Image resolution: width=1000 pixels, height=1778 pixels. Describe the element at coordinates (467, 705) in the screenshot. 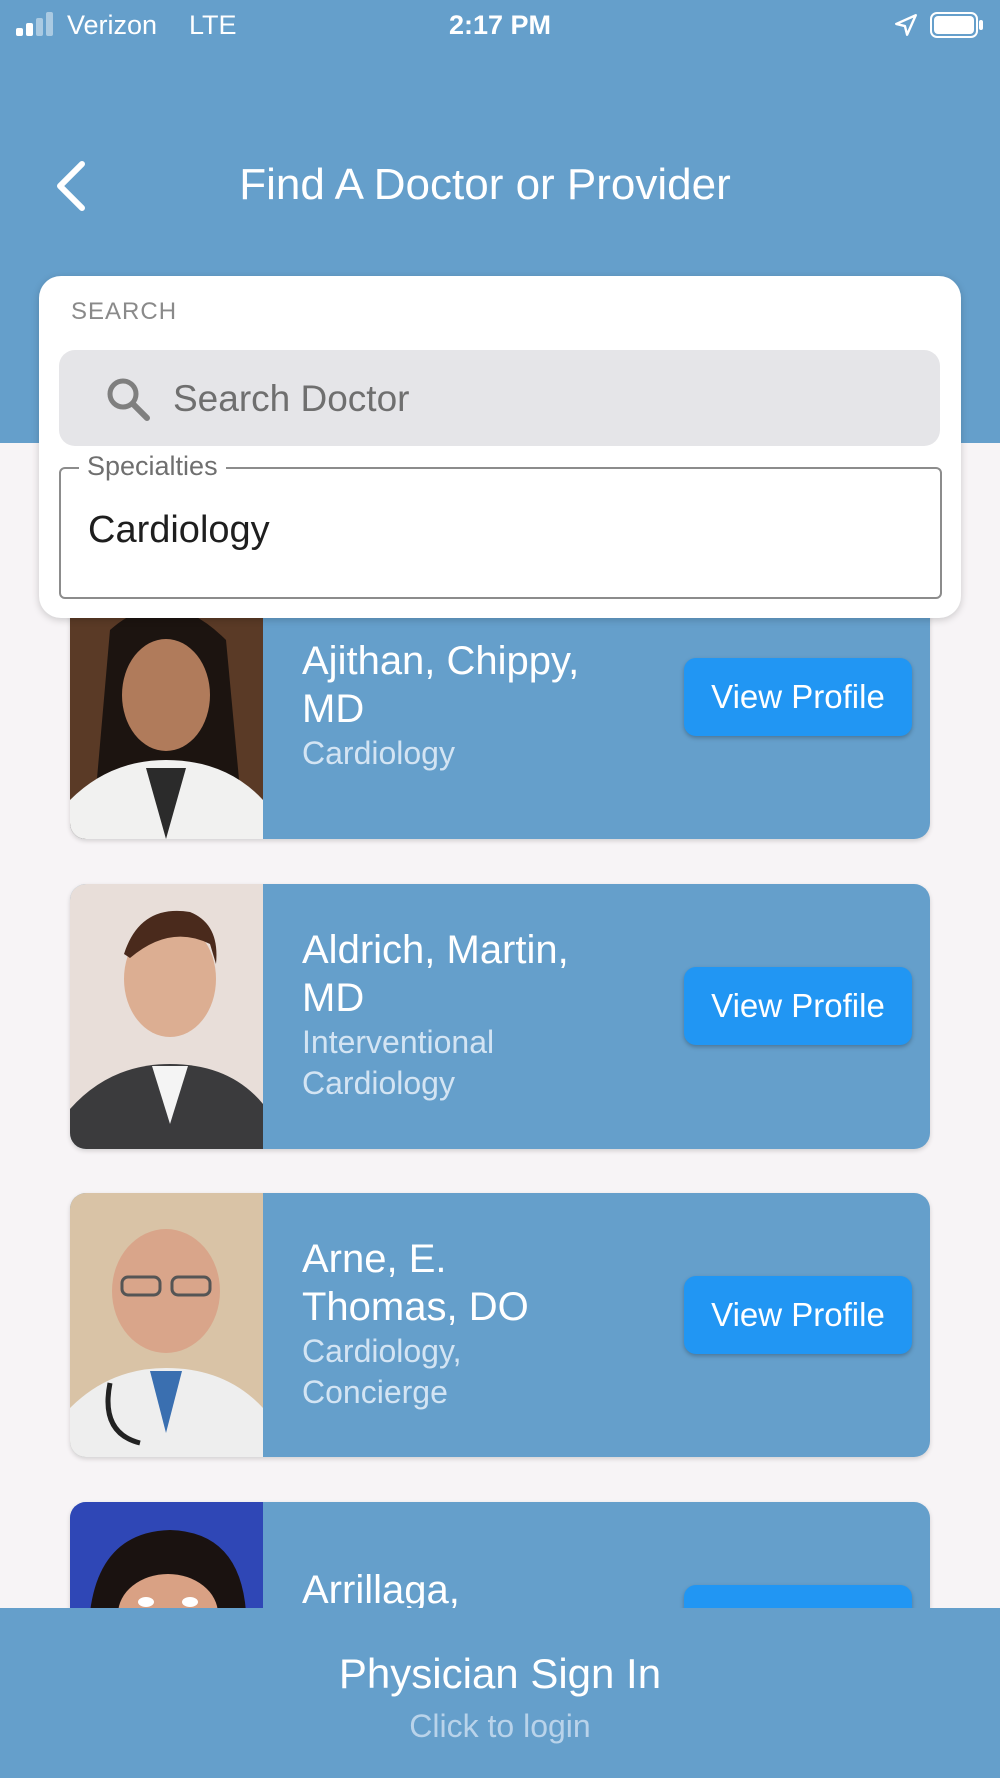

I see `doctor-info: Ajithan, Chippy, MD Cardiology` at that location.